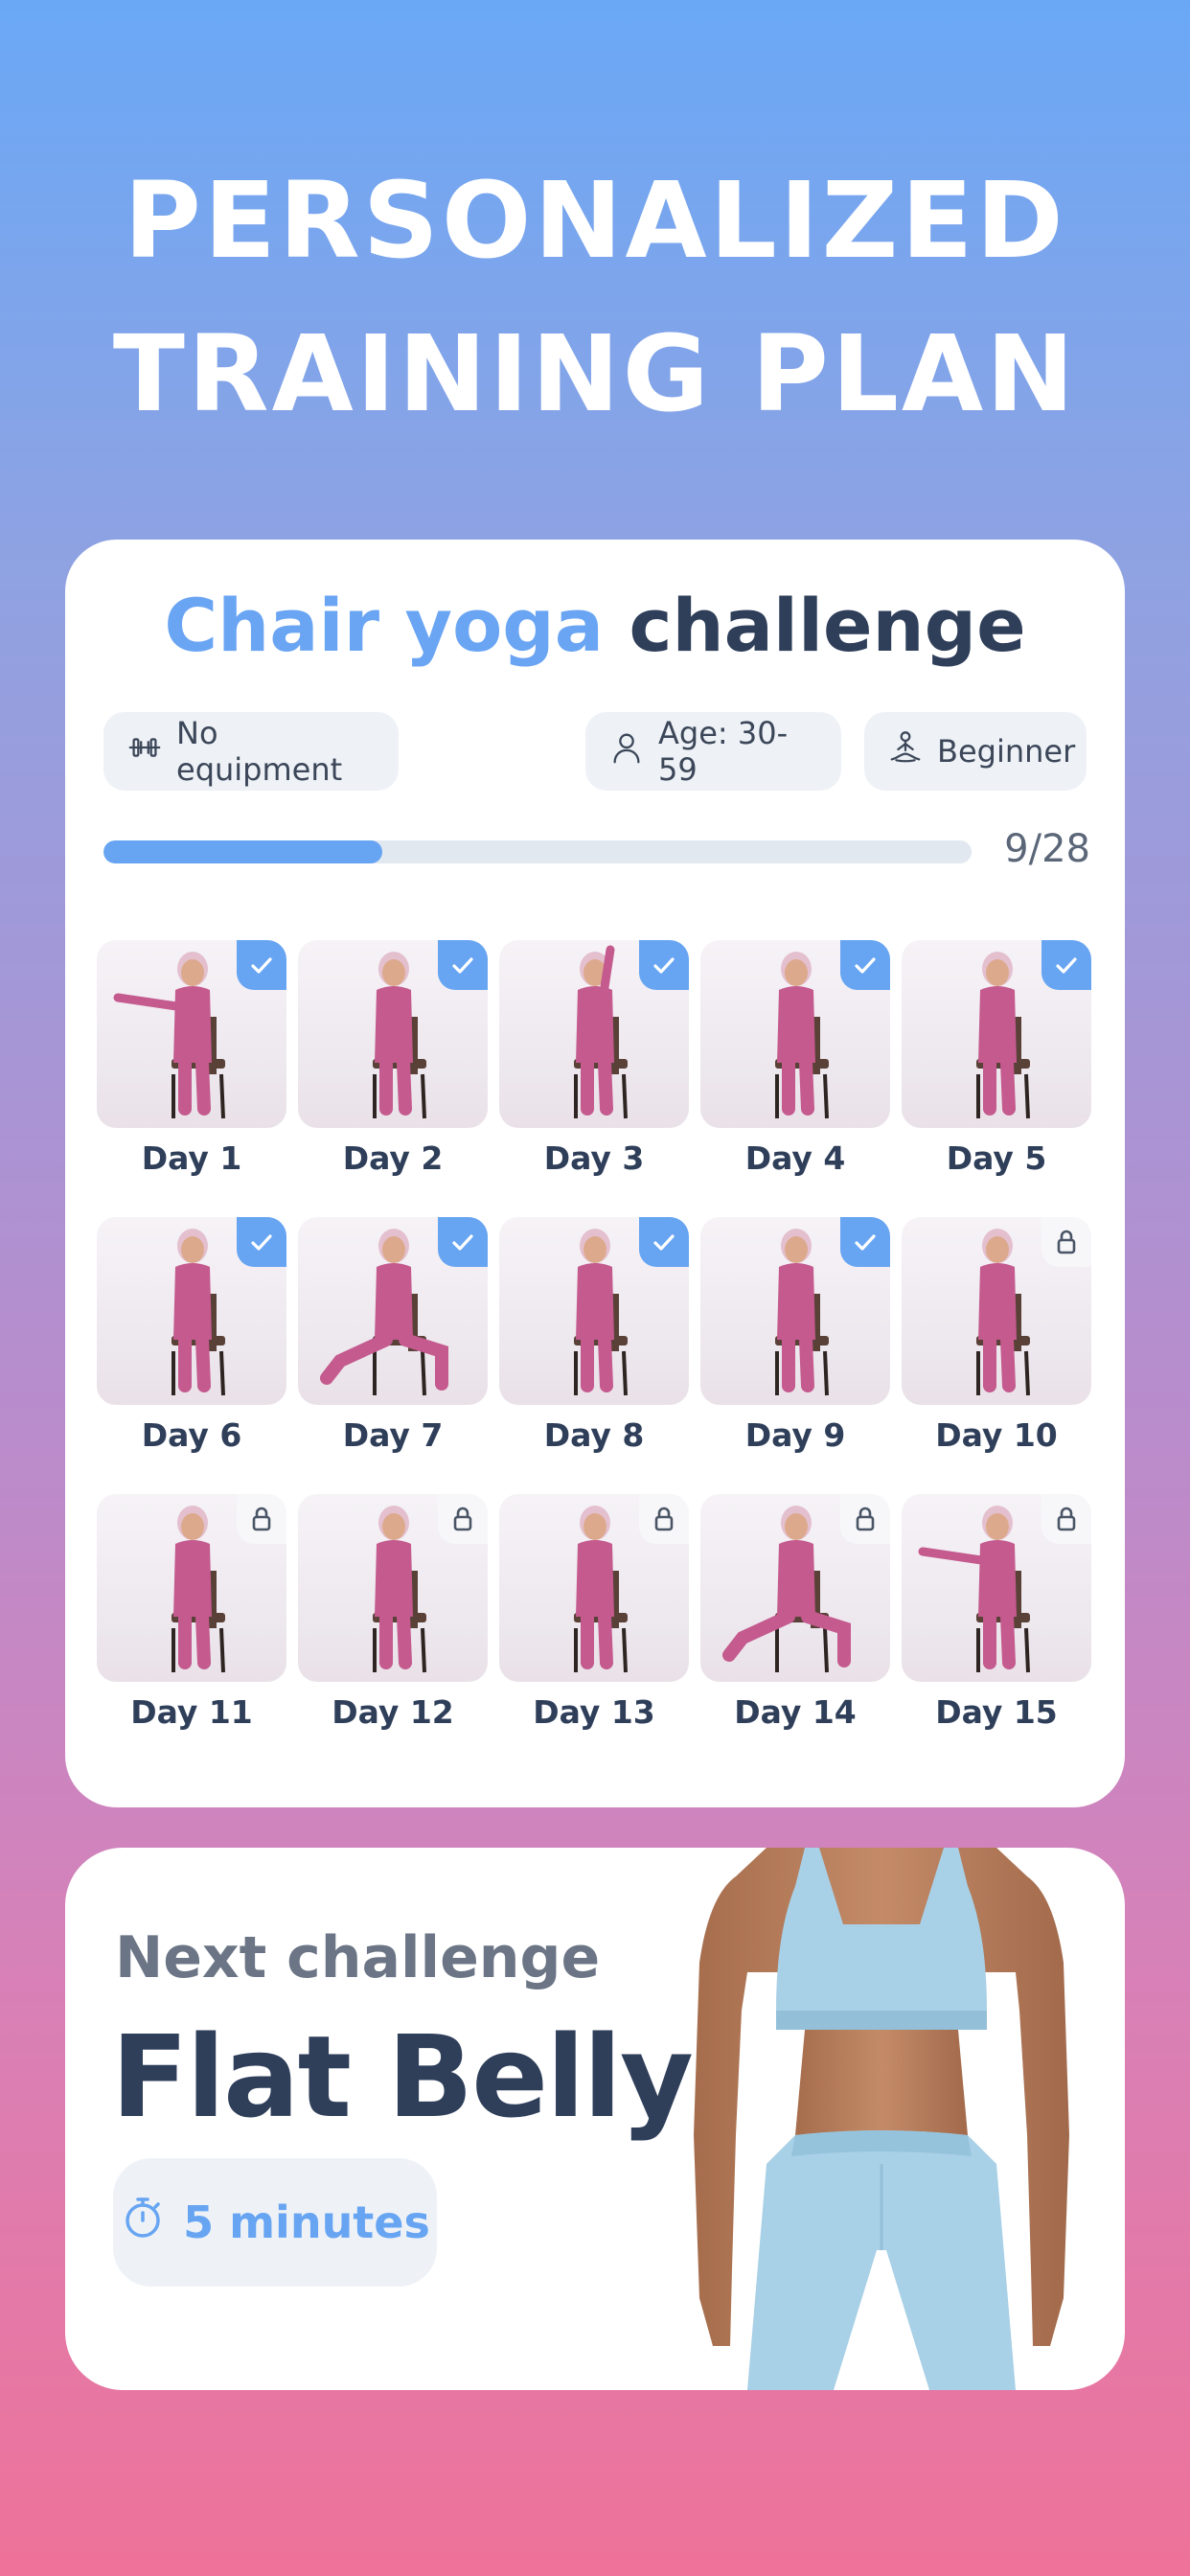  Describe the element at coordinates (403, 2077) in the screenshot. I see `next-challenge-name: Flat Belly` at that location.